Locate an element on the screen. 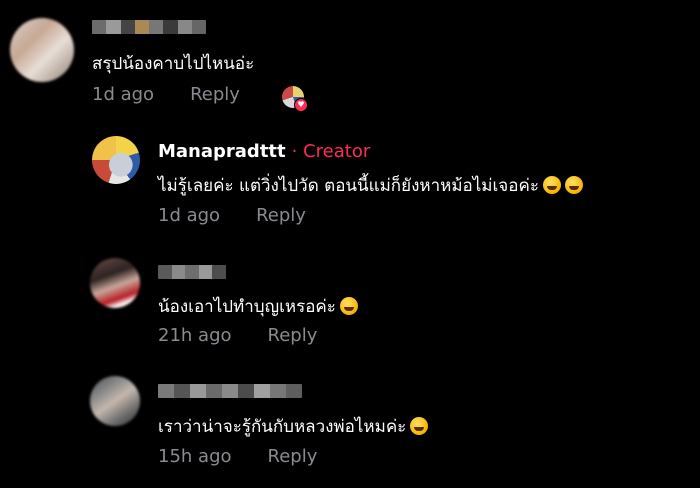 The image size is (700, 488). avatar is located at coordinates (115, 401).